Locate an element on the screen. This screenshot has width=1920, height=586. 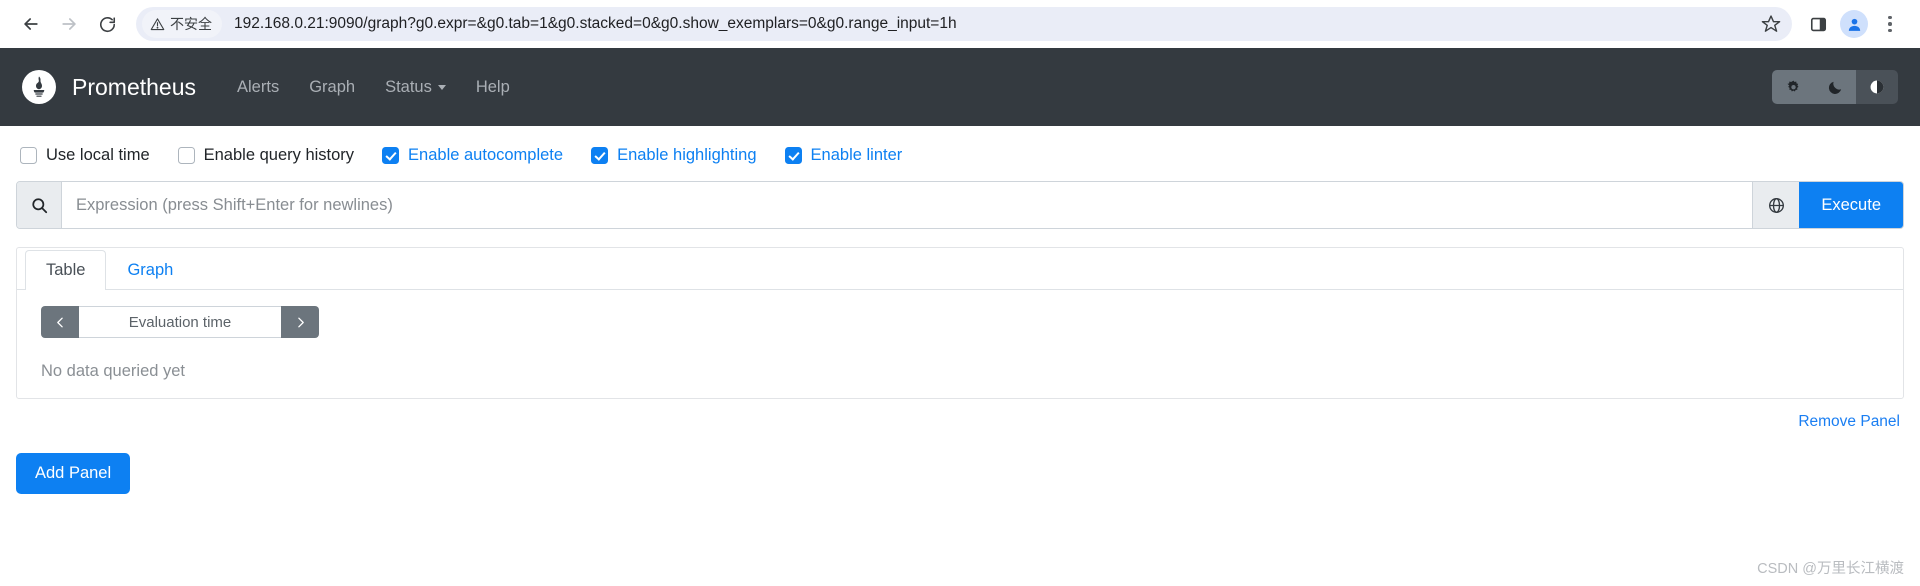
expression-input is located at coordinates (907, 205).